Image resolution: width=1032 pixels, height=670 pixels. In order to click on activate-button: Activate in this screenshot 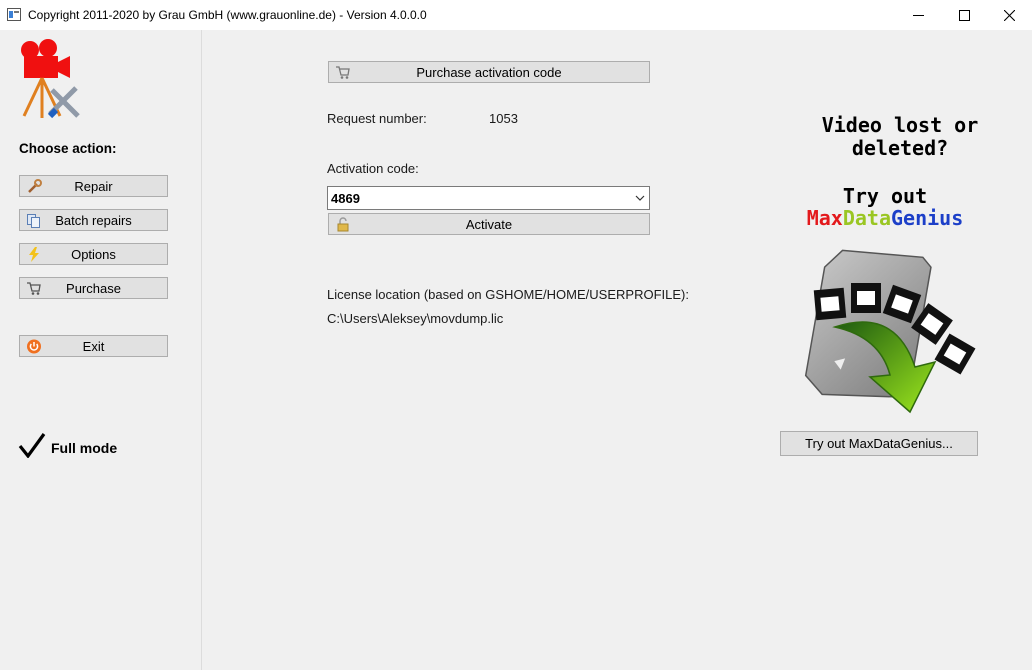, I will do `click(489, 224)`.